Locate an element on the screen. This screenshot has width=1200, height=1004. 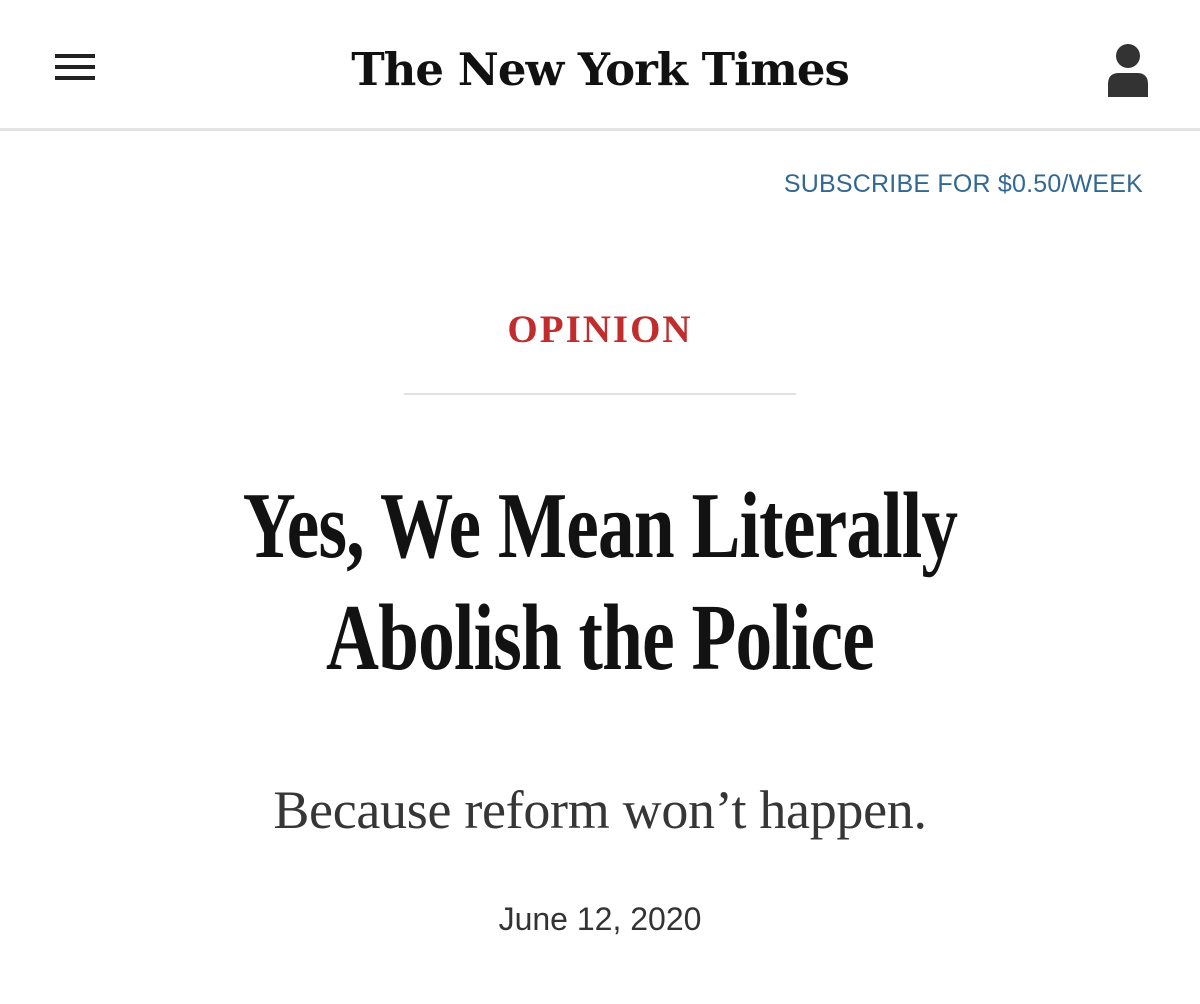
publish-date: June 12, 2020 is located at coordinates (600, 919).